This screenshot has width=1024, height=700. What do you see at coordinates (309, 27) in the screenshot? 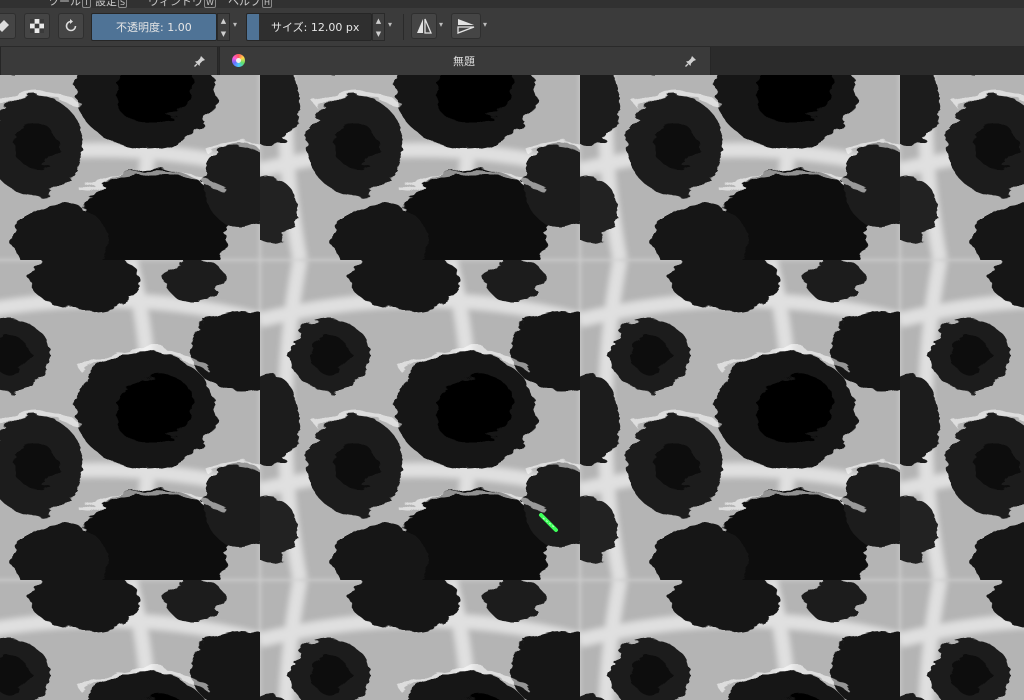
I see `size-slider: サイズ: 12.00 px` at bounding box center [309, 27].